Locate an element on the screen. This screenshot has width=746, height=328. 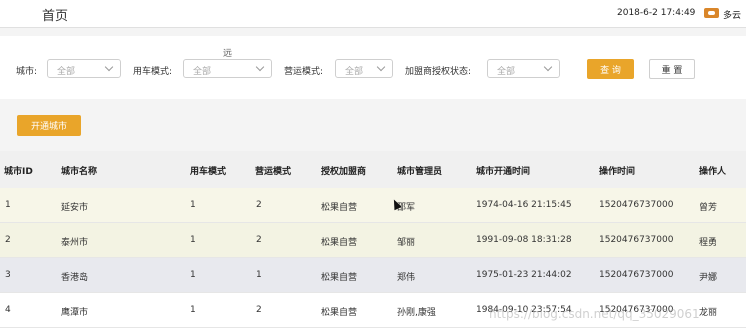
query-button: 查 询 is located at coordinates (610, 69).